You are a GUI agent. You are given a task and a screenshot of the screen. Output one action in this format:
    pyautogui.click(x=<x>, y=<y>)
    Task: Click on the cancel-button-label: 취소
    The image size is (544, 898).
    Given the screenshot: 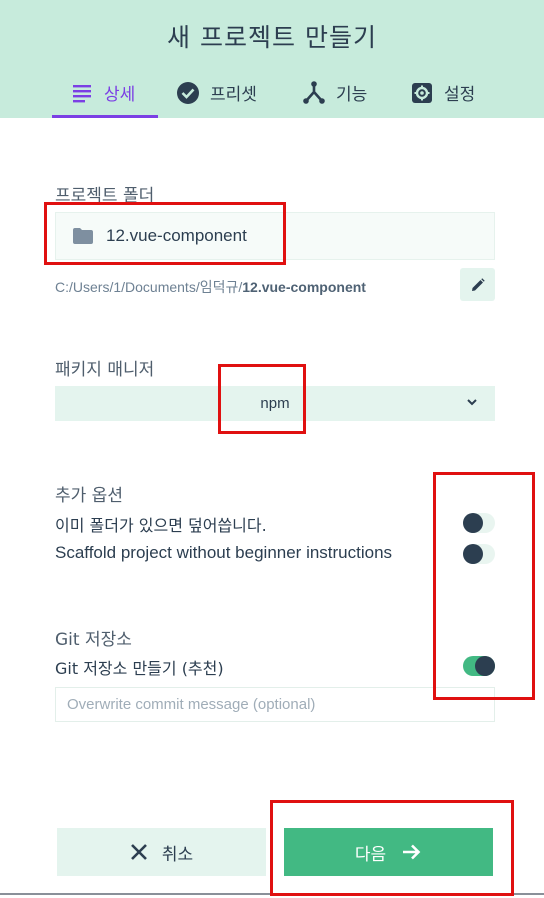 What is the action you would take?
    pyautogui.click(x=177, y=854)
    